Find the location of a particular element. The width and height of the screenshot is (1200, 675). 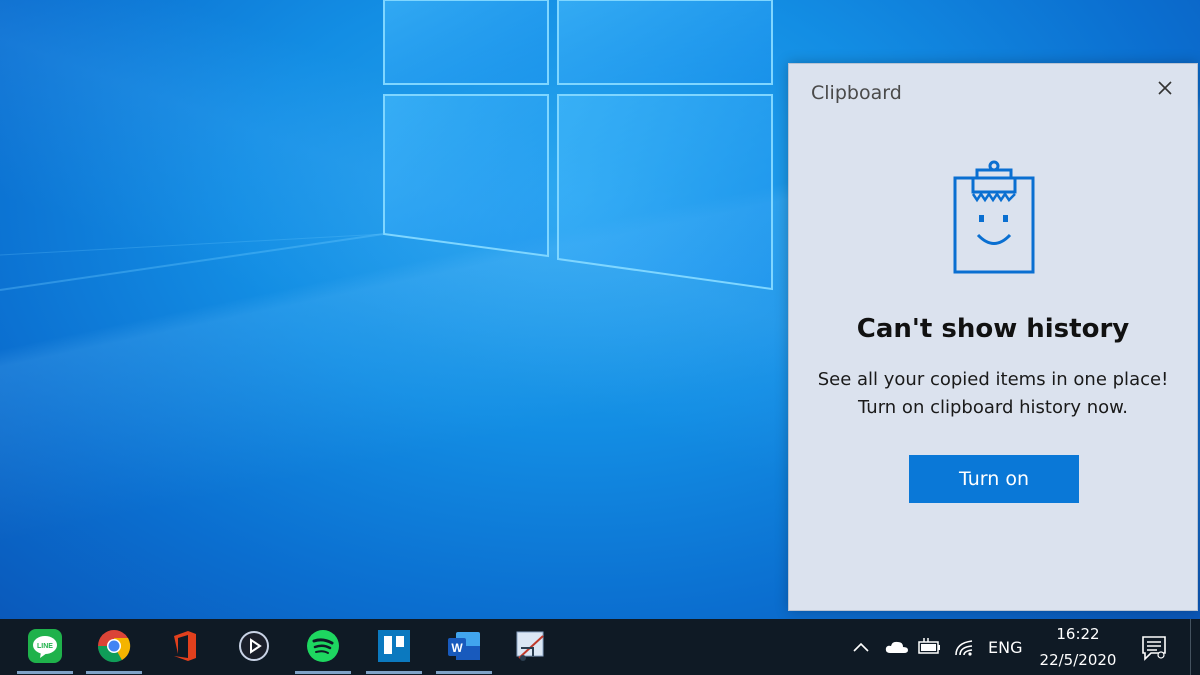

chrome-icon is located at coordinates (114, 646).